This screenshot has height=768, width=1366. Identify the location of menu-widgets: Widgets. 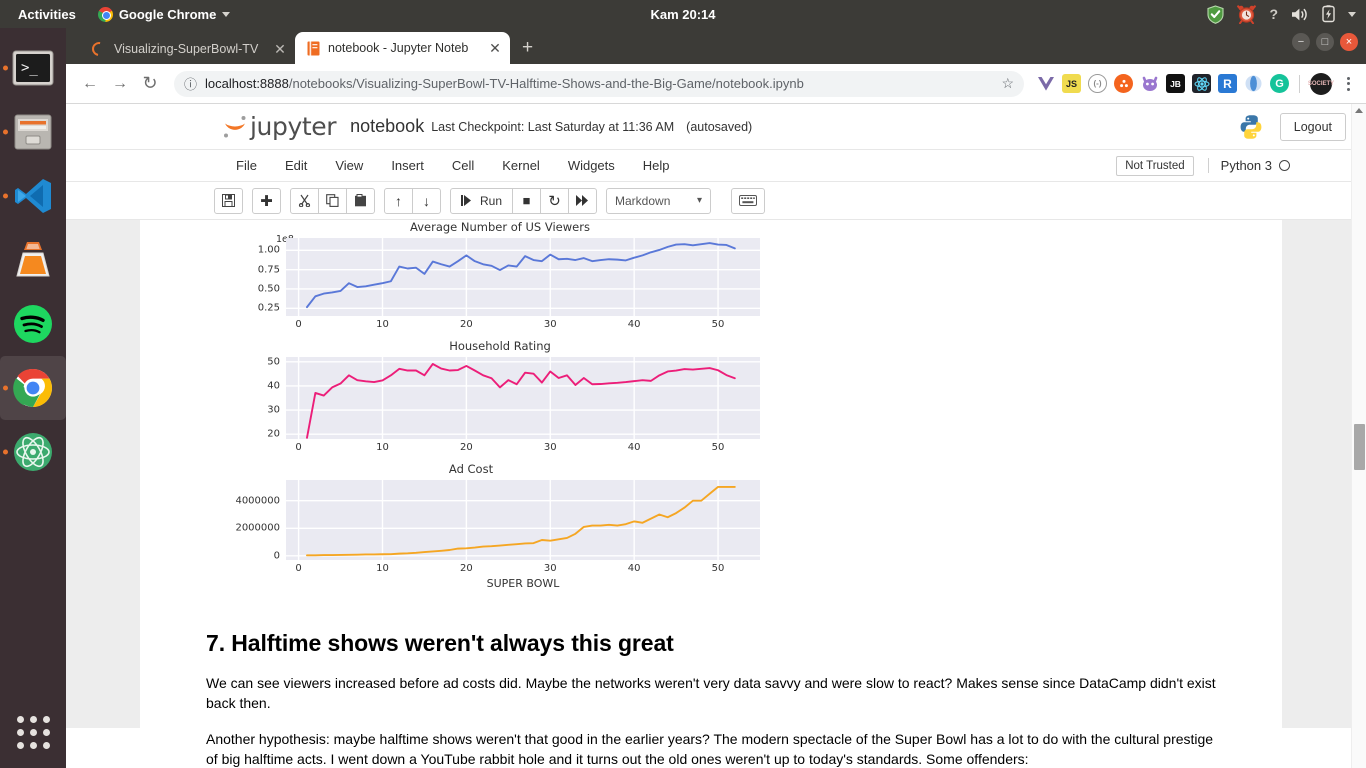
(591, 165).